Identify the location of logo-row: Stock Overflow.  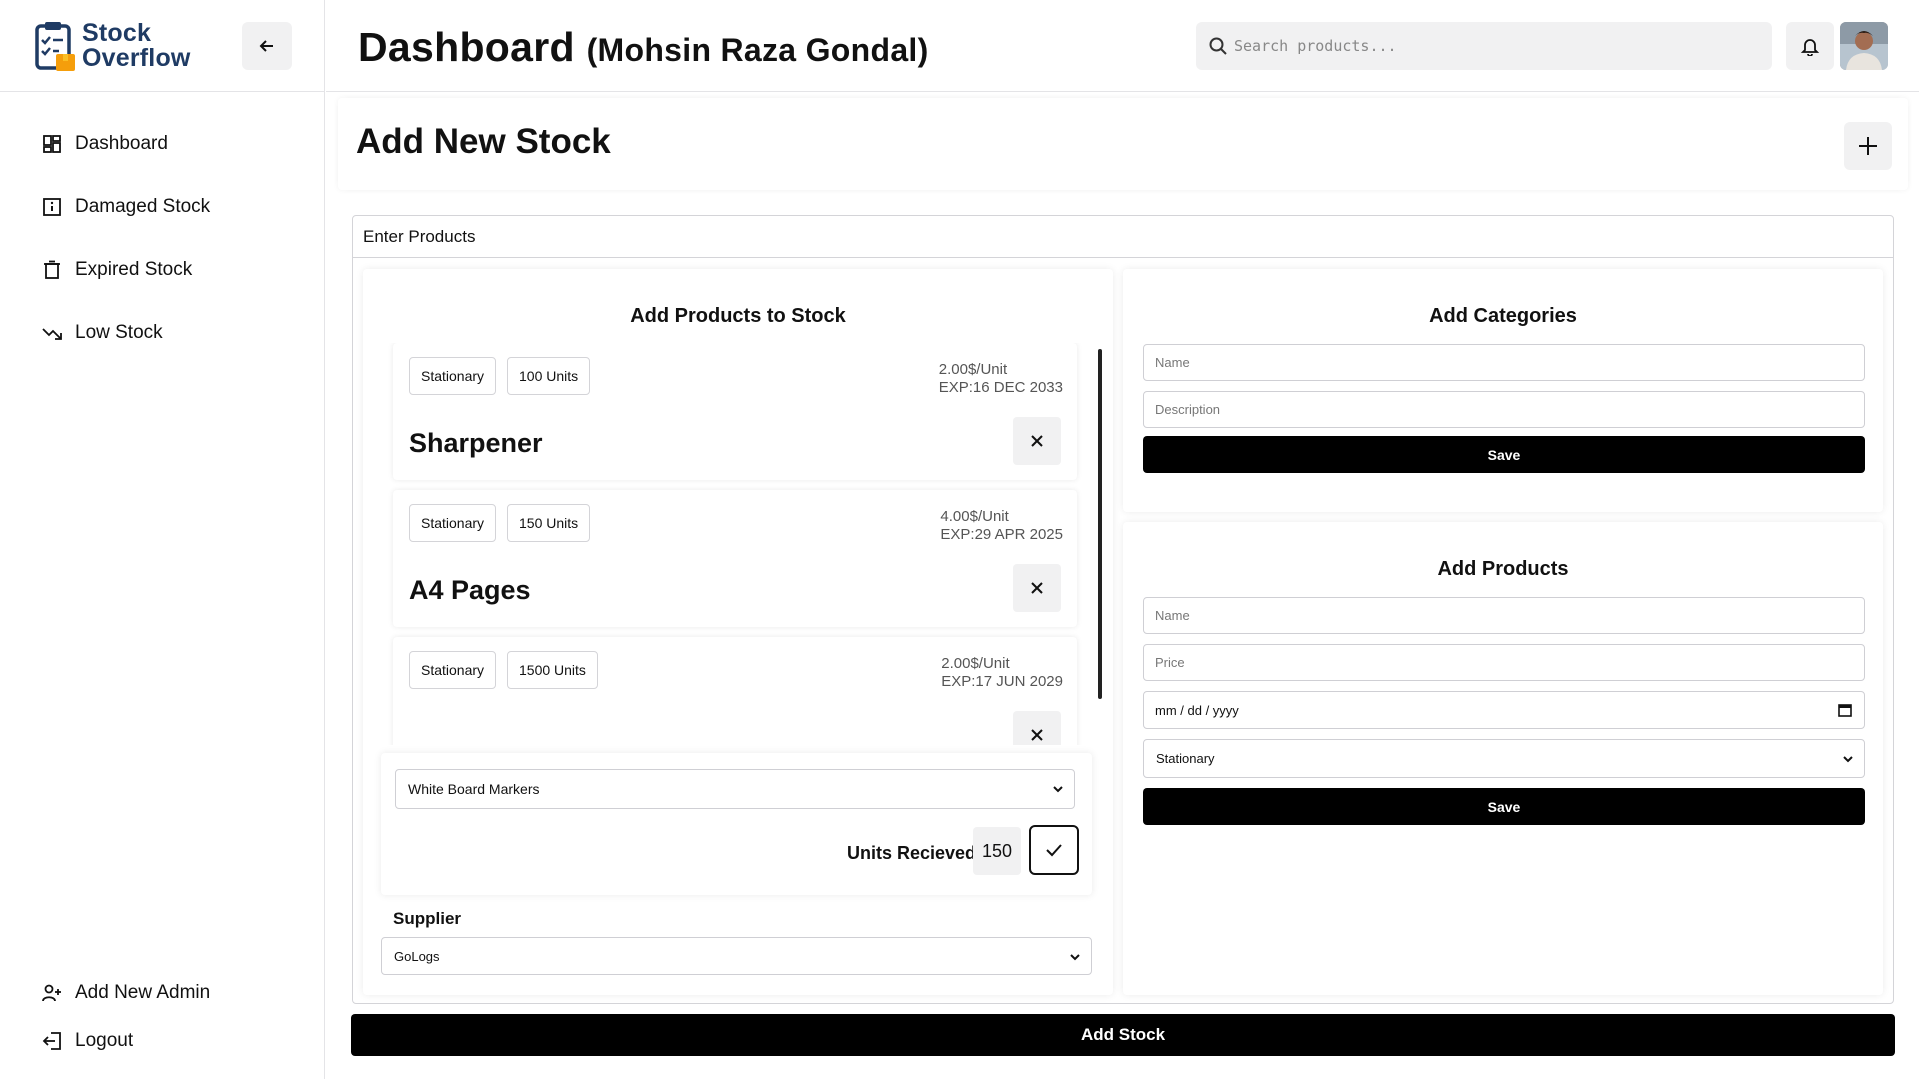
(162, 46).